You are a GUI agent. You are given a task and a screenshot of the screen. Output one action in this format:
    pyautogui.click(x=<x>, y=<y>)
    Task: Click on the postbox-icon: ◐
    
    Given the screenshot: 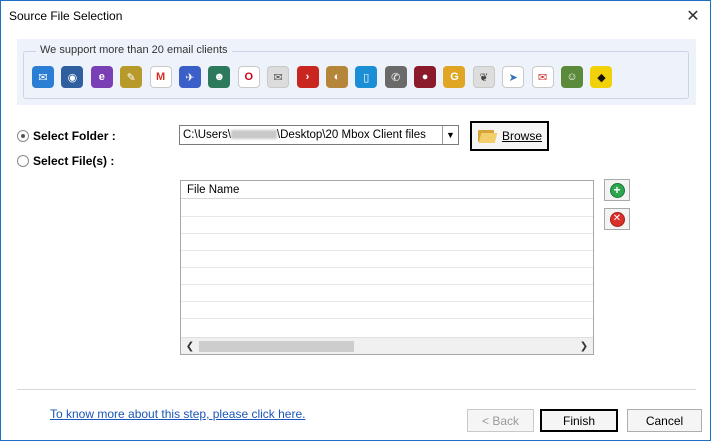 What is the action you would take?
    pyautogui.click(x=336, y=77)
    